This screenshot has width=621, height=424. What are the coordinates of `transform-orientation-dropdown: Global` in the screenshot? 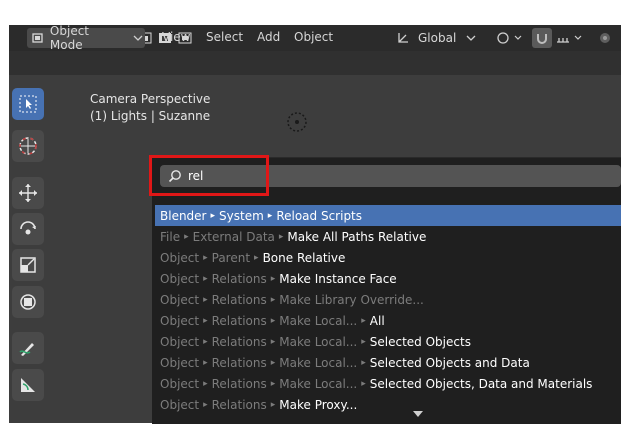 It's located at (441, 38).